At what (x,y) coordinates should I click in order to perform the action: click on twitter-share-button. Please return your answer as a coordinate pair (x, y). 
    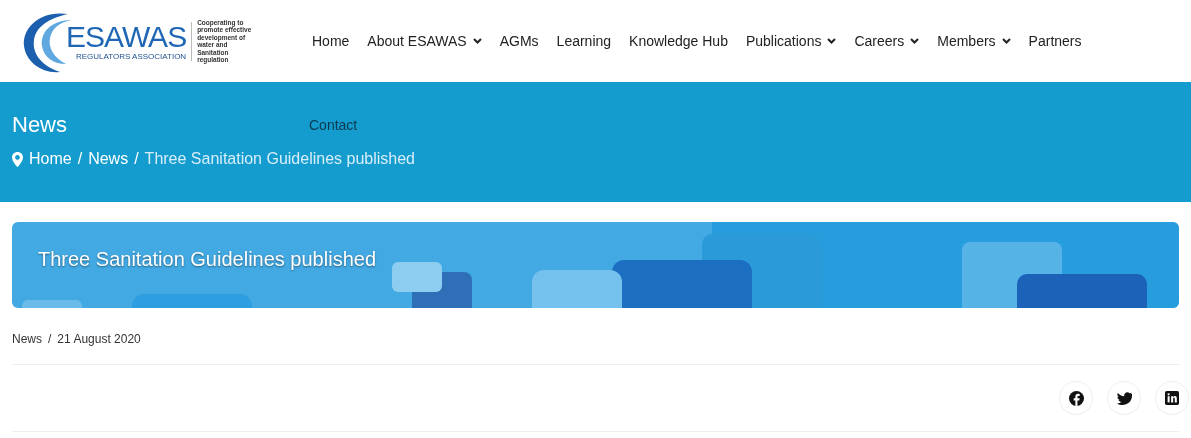
    Looking at the image, I should click on (1124, 398).